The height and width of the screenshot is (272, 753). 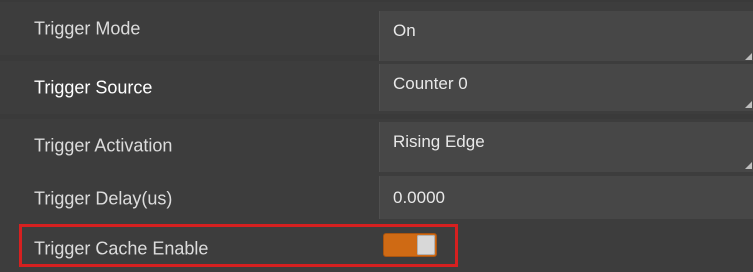 I want to click on trigger-mode-dropdown: On, so click(x=566, y=37).